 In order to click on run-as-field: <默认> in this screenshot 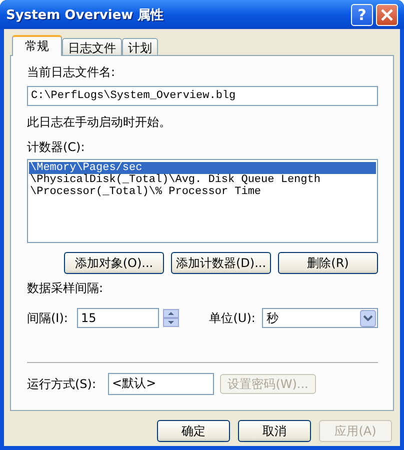, I will do `click(161, 384)`.